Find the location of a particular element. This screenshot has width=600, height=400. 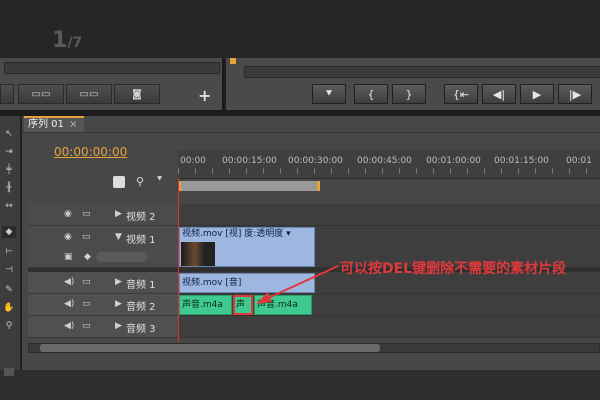

step-forward-icon: |▶ is located at coordinates (575, 94).